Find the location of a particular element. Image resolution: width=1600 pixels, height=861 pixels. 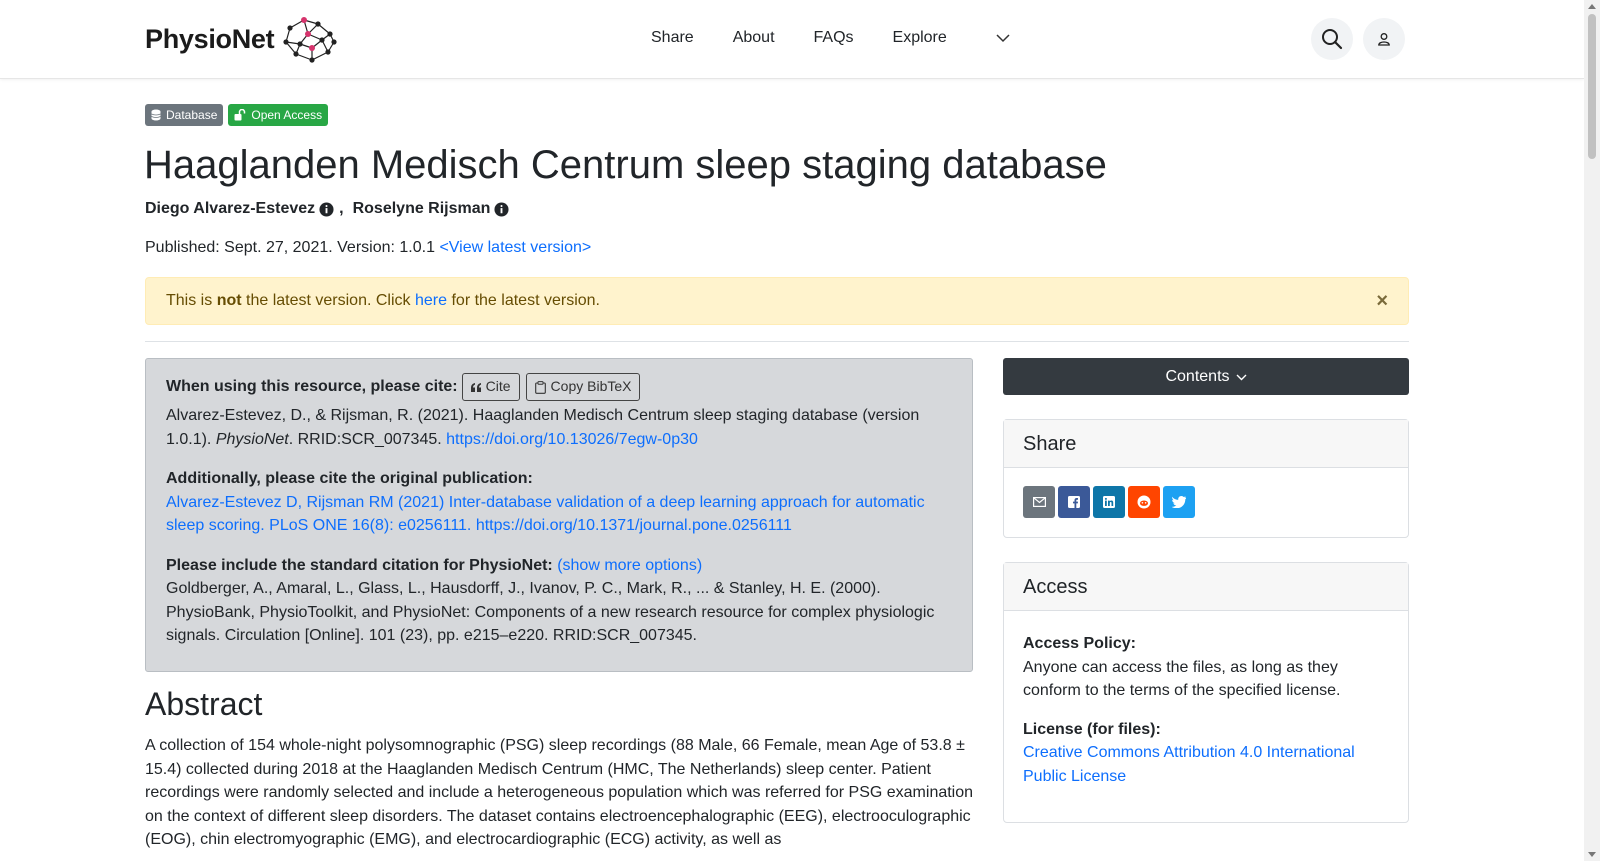

copy-bibtex-label: Copy BibTeX is located at coordinates (591, 386).